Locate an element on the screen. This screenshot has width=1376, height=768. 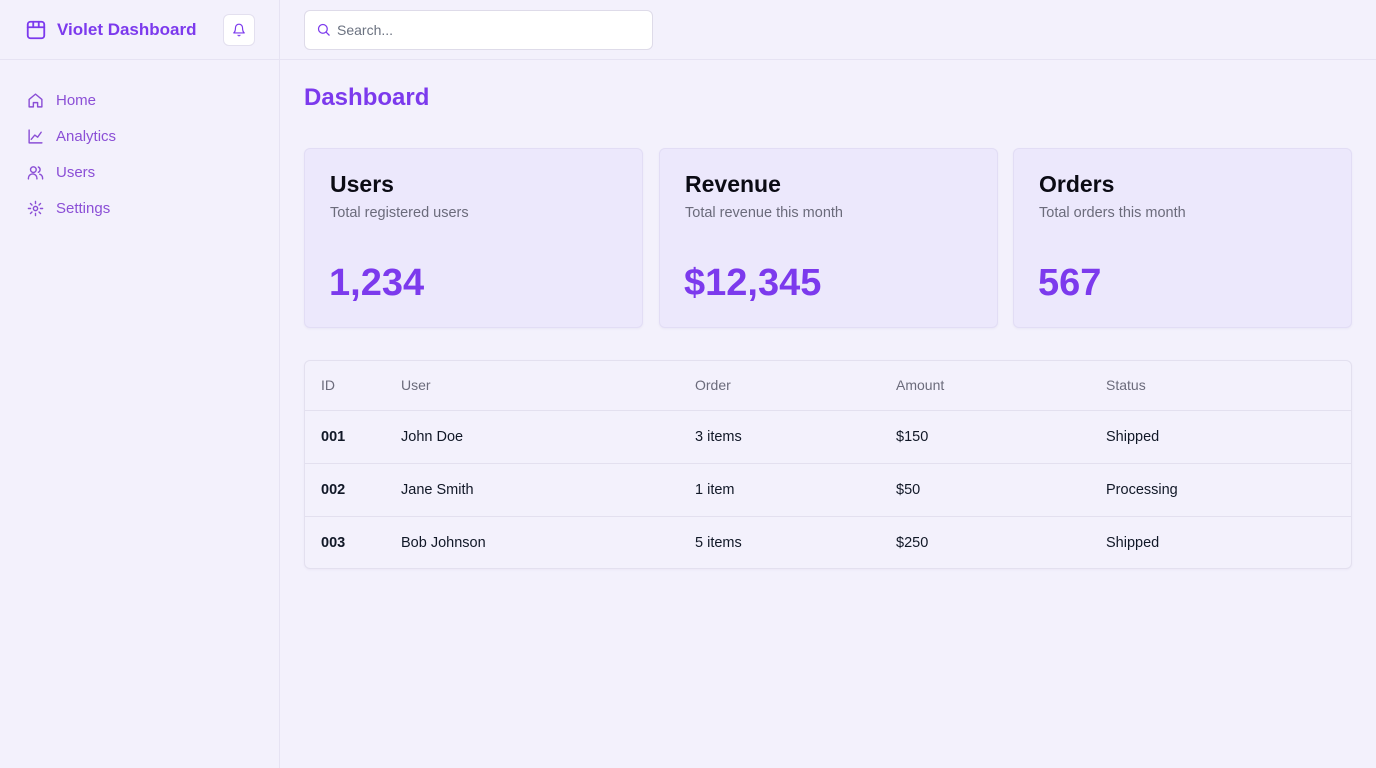
table-header-row: ID User Order Amount Status is located at coordinates (828, 386).